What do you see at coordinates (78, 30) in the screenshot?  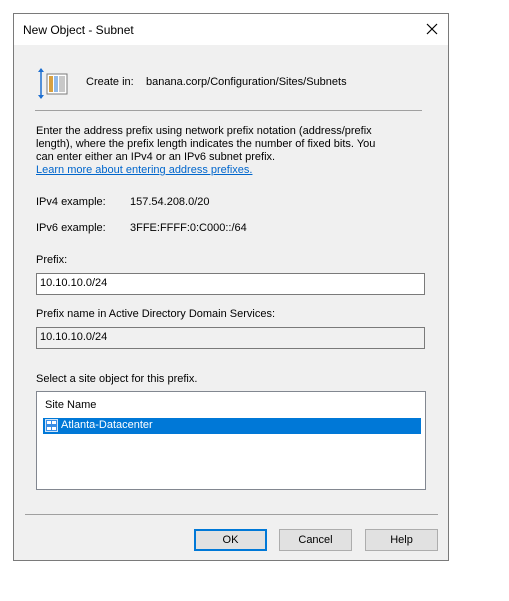 I see `dialog-title: New Object - Subnet` at bounding box center [78, 30].